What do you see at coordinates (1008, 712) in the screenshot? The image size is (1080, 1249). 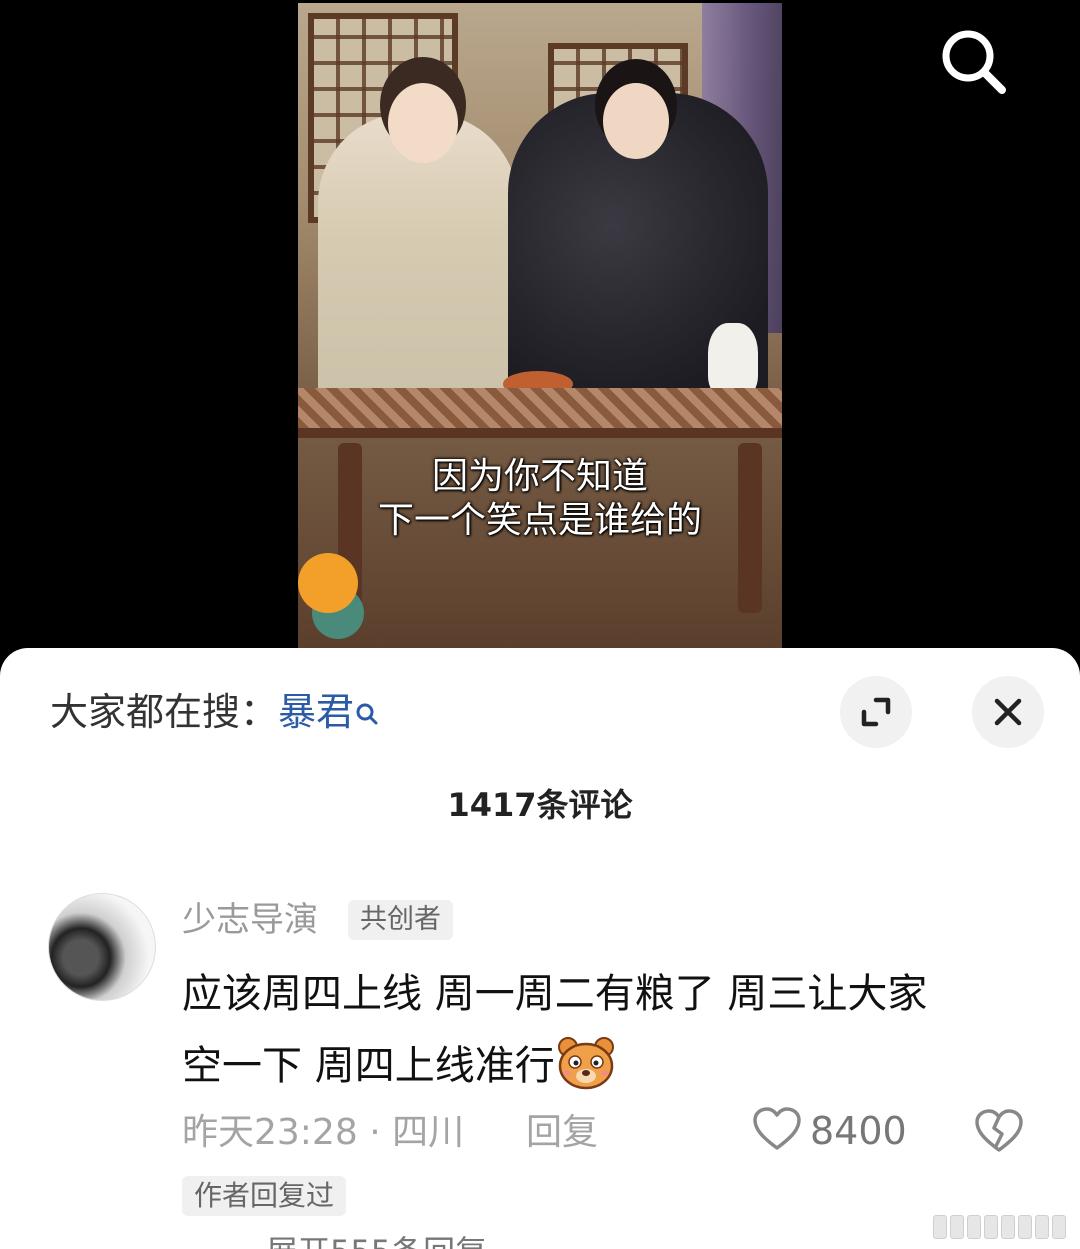 I see `close-icon` at bounding box center [1008, 712].